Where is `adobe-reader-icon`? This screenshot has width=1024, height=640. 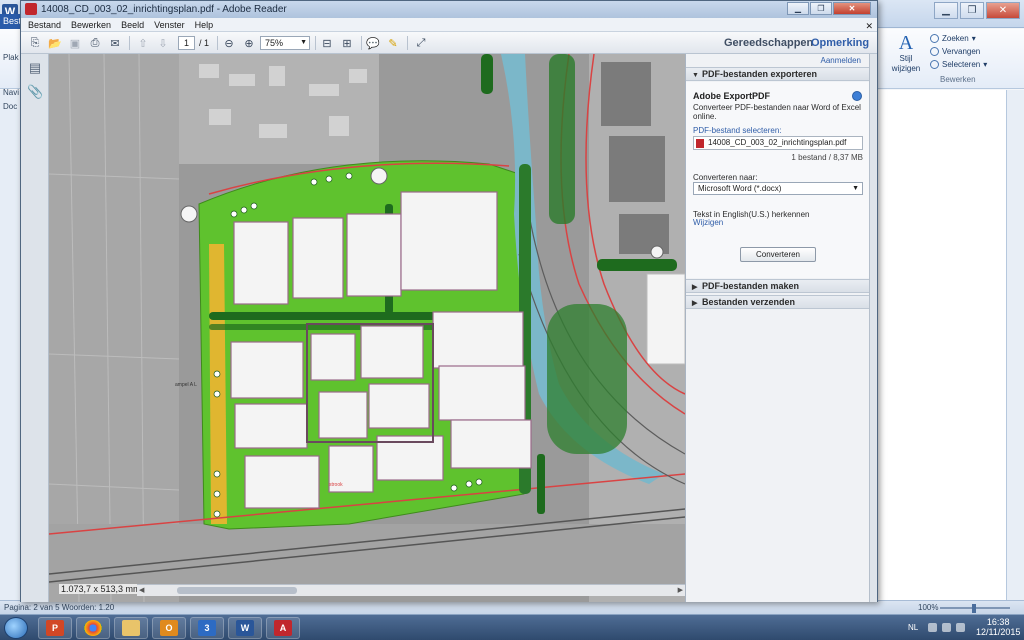
adobe-reader-icon is located at coordinates (31, 9).